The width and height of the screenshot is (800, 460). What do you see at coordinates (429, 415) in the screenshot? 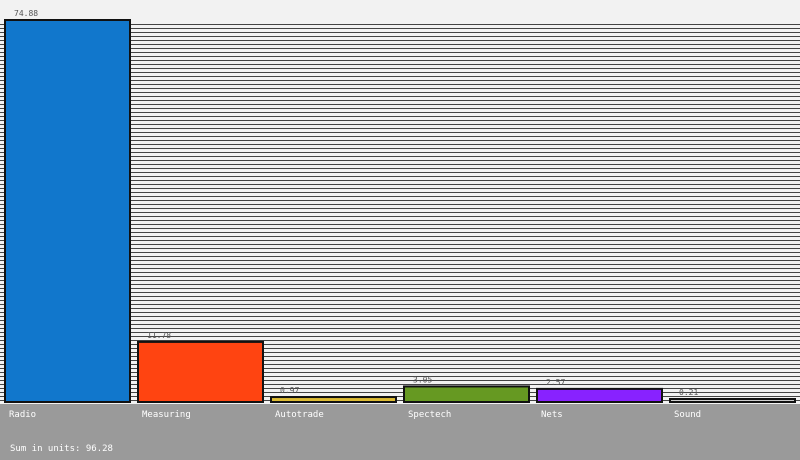
I see `category-label-spectech: Spectech` at bounding box center [429, 415].